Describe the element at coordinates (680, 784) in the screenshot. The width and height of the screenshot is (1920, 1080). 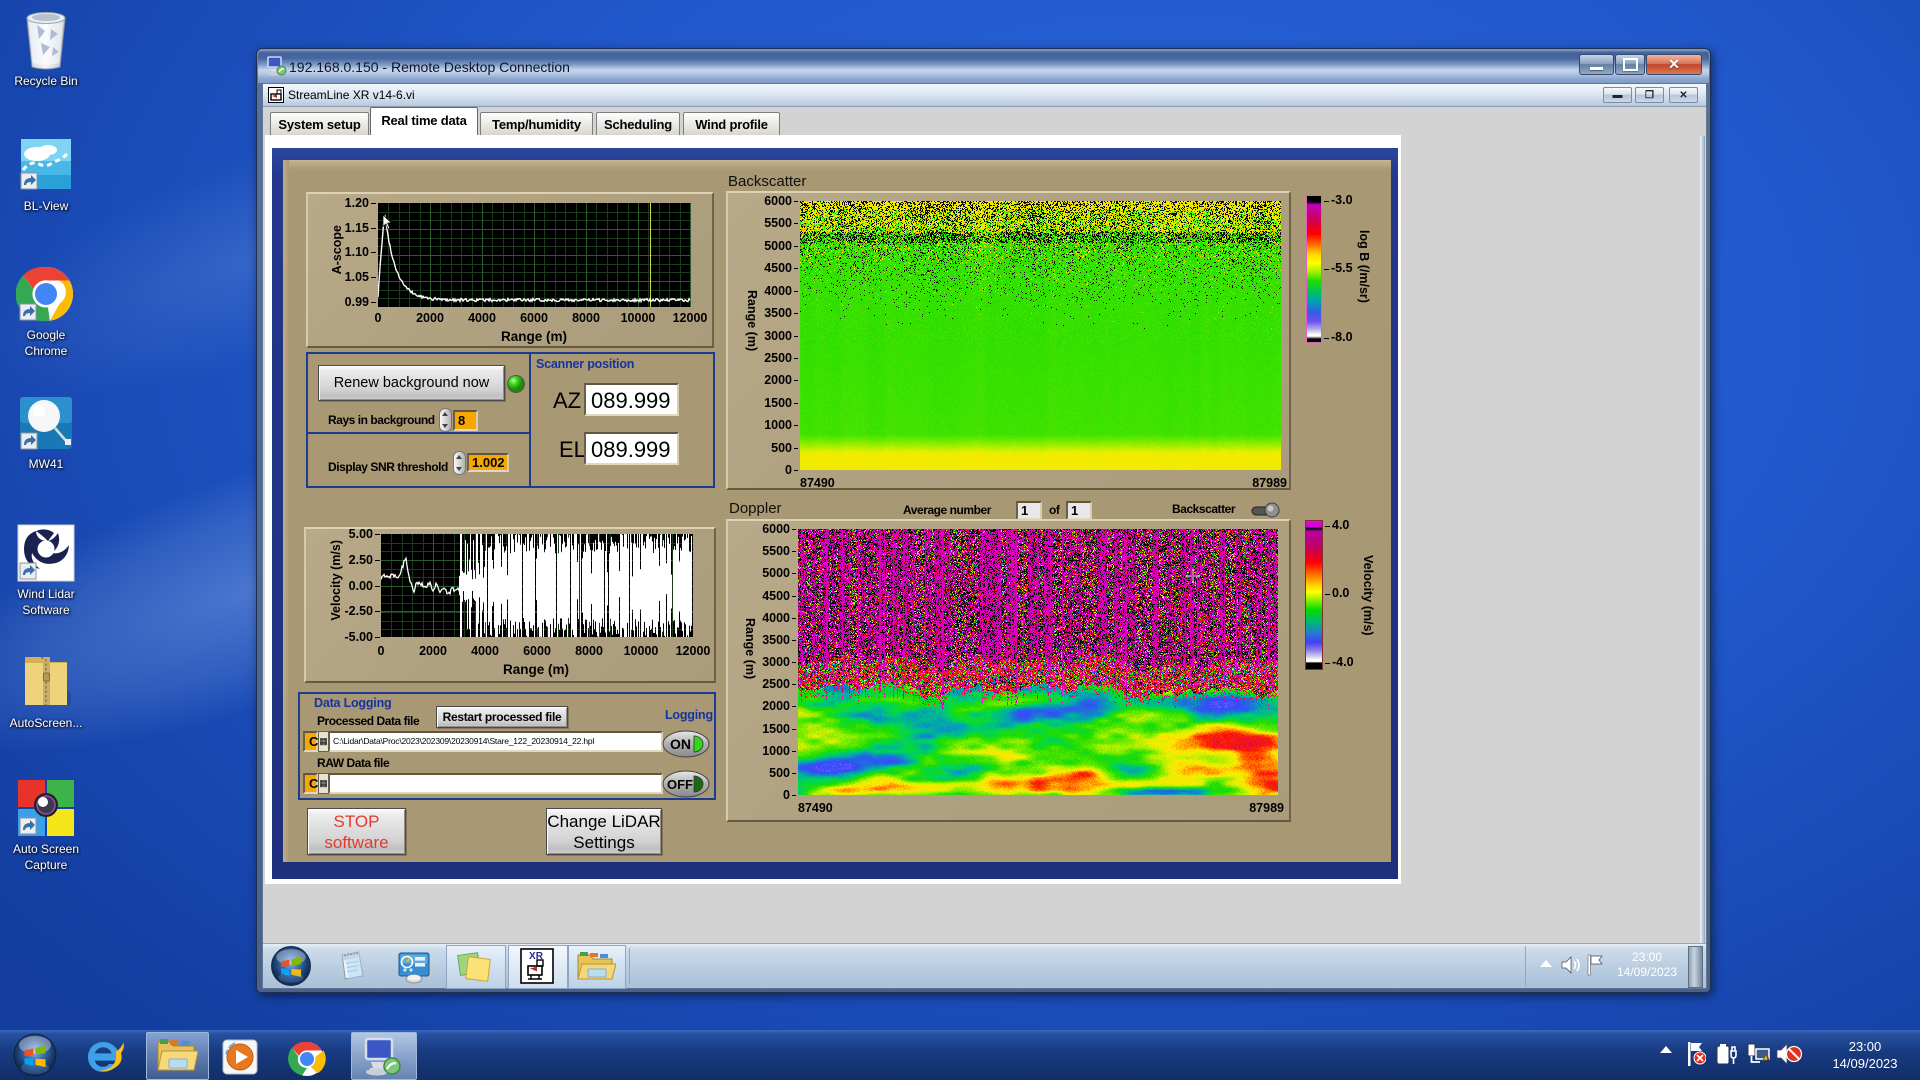
I see `svg-text: OFF` at that location.